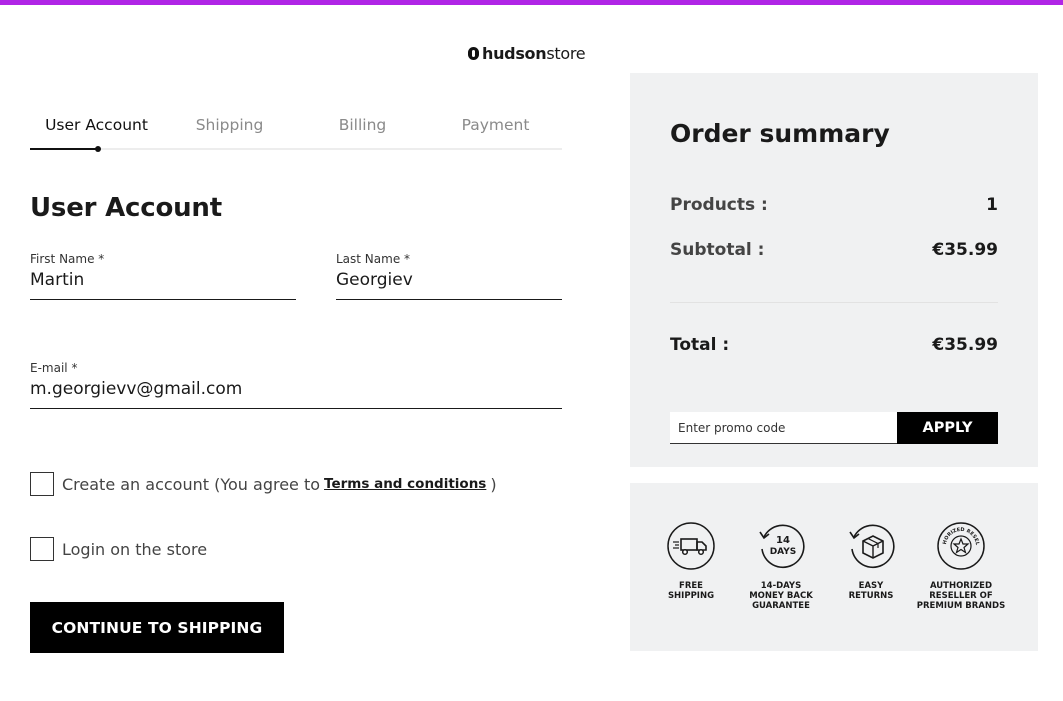 The image size is (1063, 701). Describe the element at coordinates (783, 552) in the screenshot. I see `badge-bottom-text: DAYS` at that location.